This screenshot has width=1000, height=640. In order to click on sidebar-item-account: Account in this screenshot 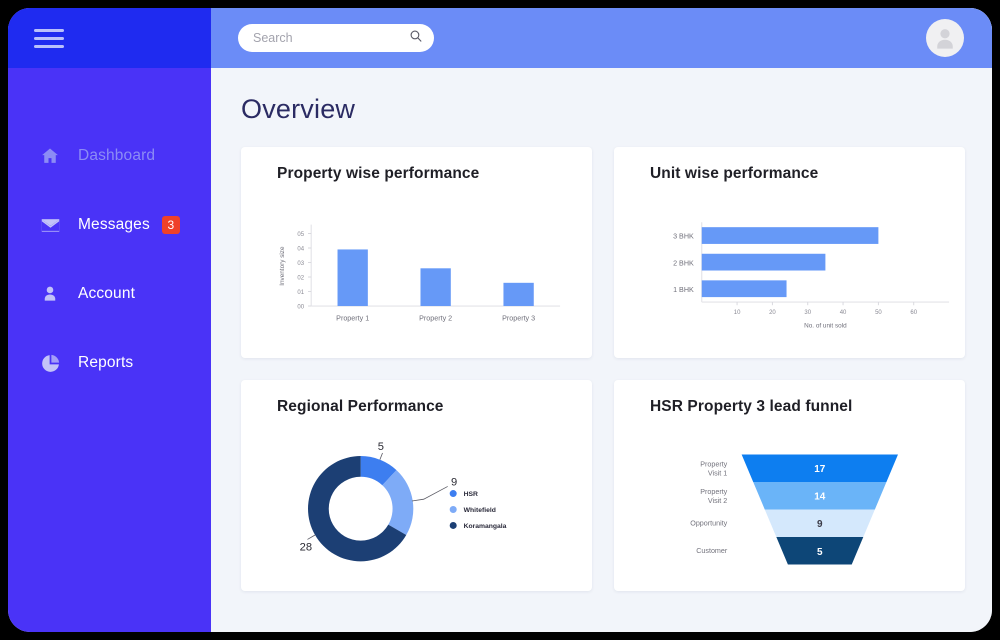, I will do `click(109, 294)`.